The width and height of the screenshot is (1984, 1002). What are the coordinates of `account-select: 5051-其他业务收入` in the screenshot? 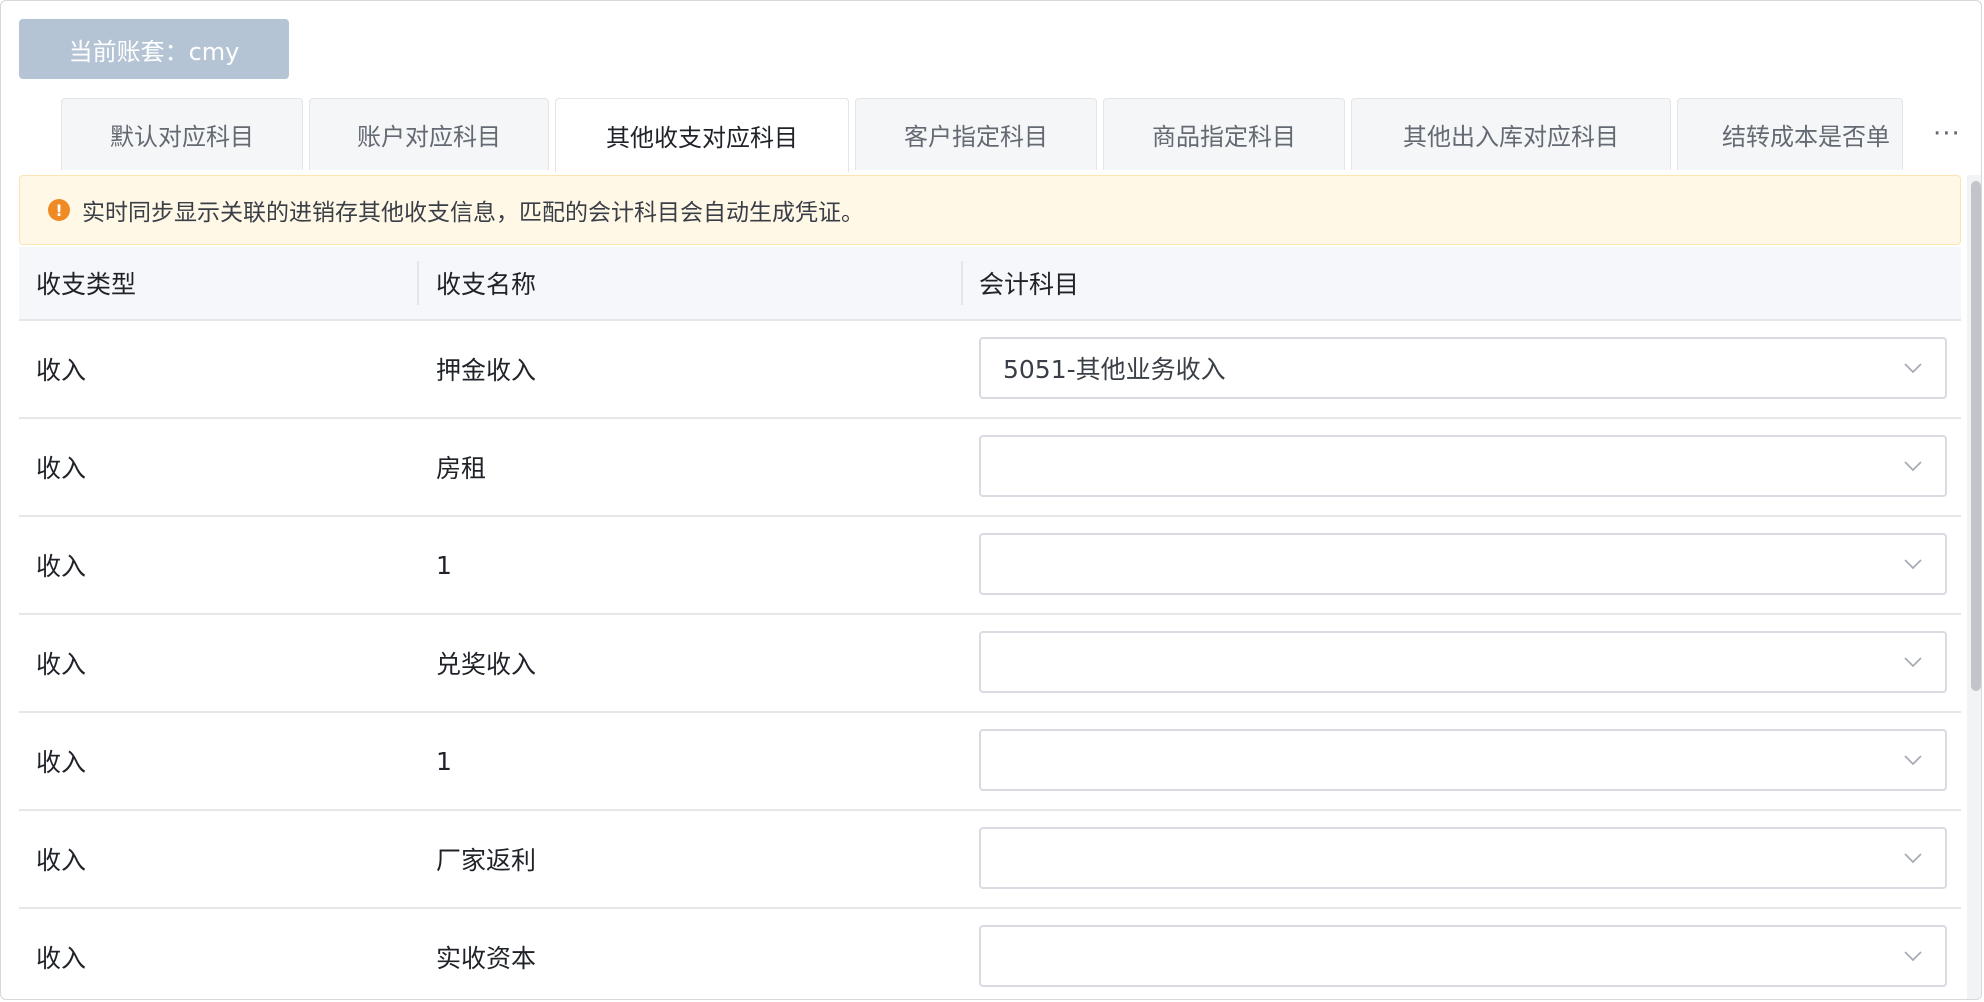 It's located at (1463, 368).